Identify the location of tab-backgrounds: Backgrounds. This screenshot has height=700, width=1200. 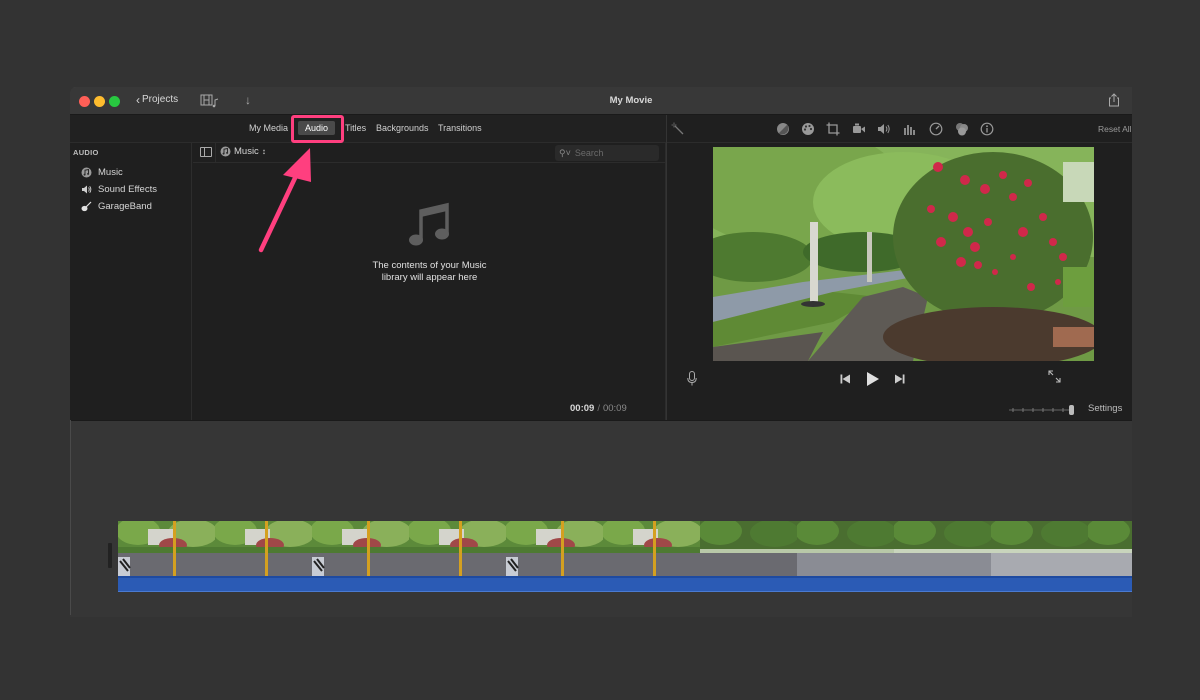
(402, 128).